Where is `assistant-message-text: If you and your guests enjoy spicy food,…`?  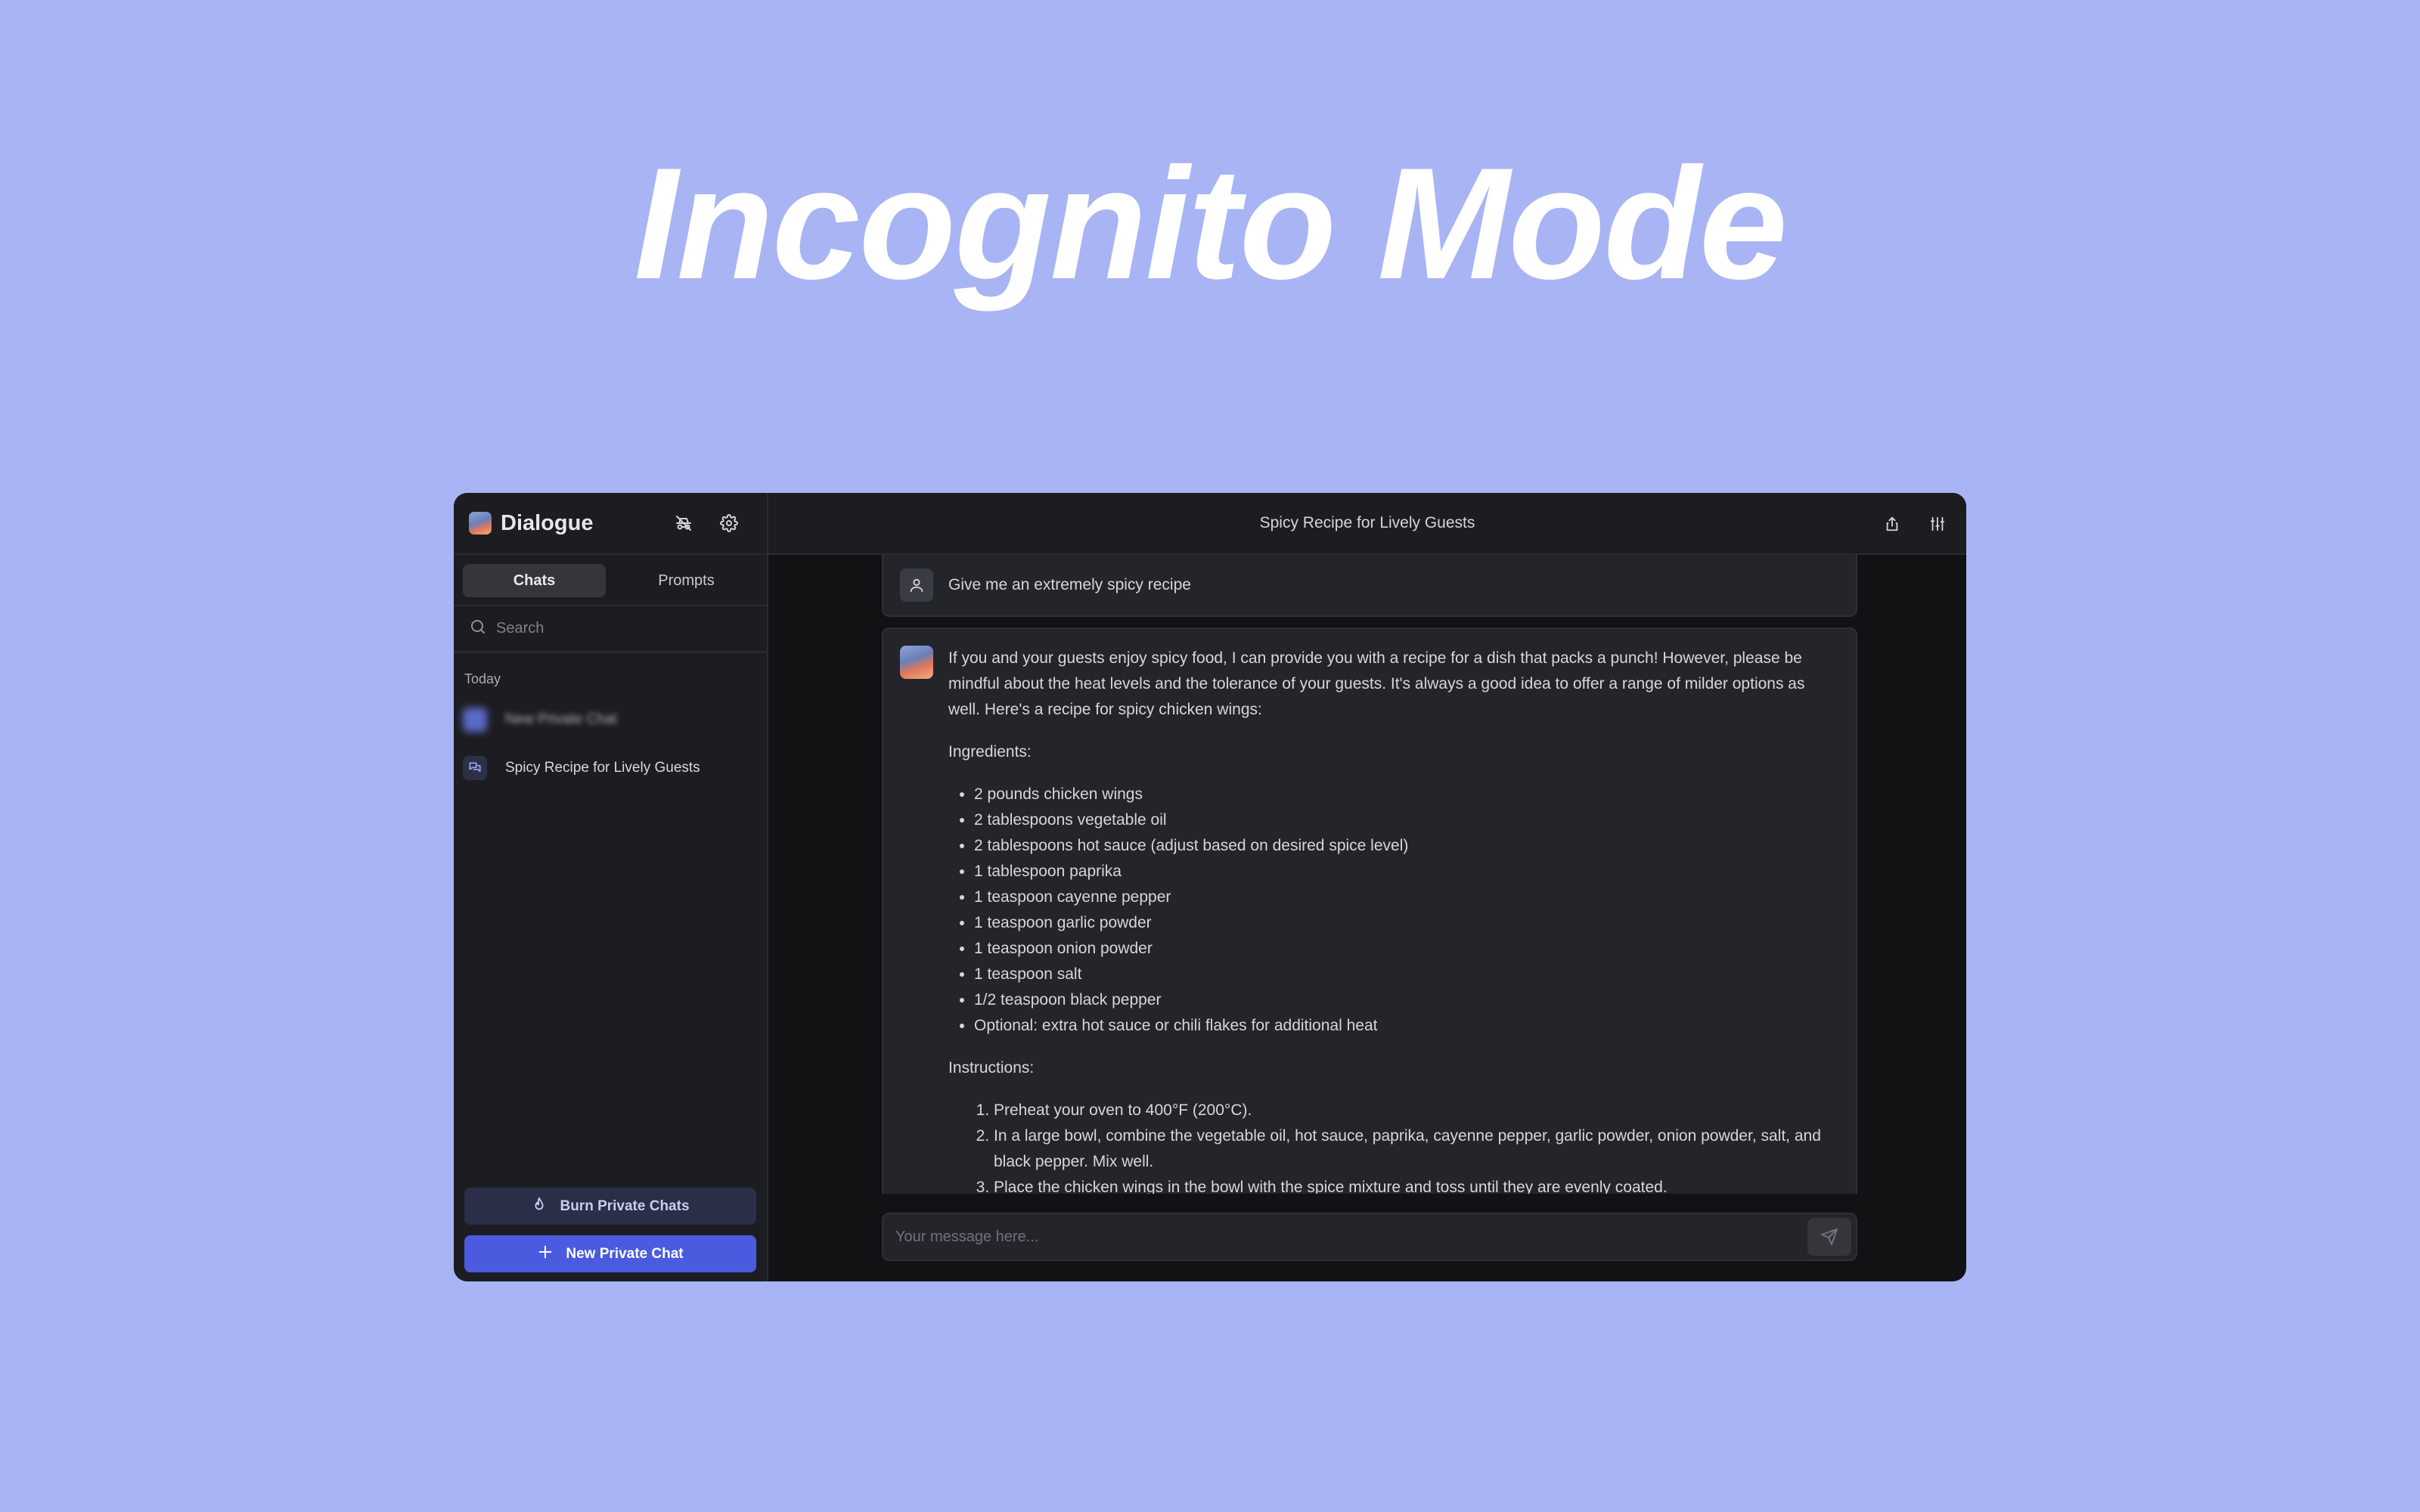 assistant-message-text: If you and your guests enjoy spicy food,… is located at coordinates (1393, 920).